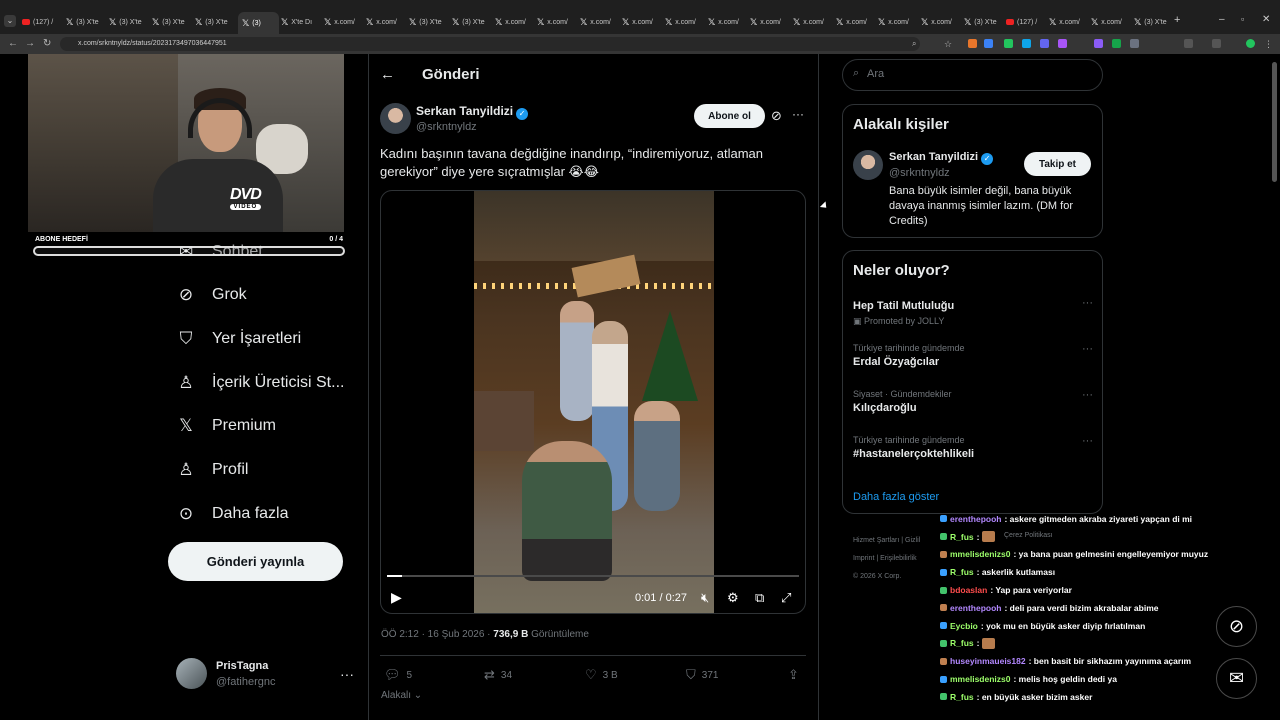 The width and height of the screenshot is (1280, 720). I want to click on author-avatar, so click(395, 118).